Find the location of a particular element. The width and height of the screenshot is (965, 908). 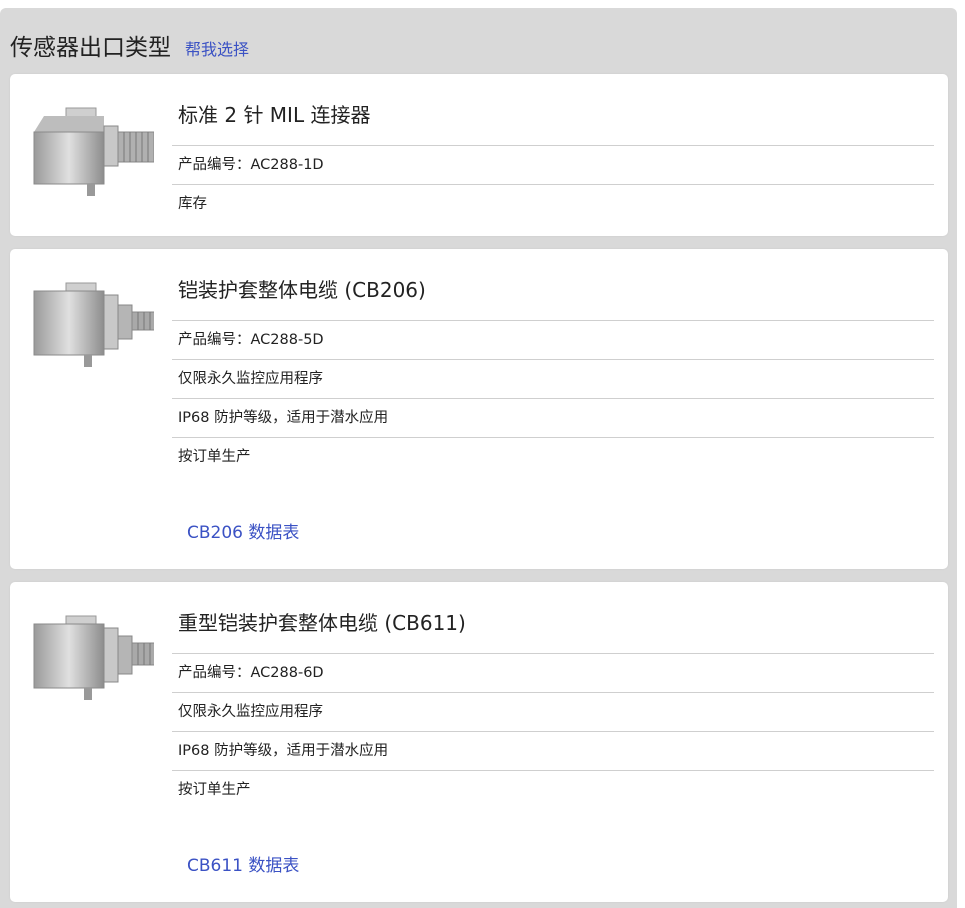

product-number: 产品编号：AC288-1D is located at coordinates (553, 164).